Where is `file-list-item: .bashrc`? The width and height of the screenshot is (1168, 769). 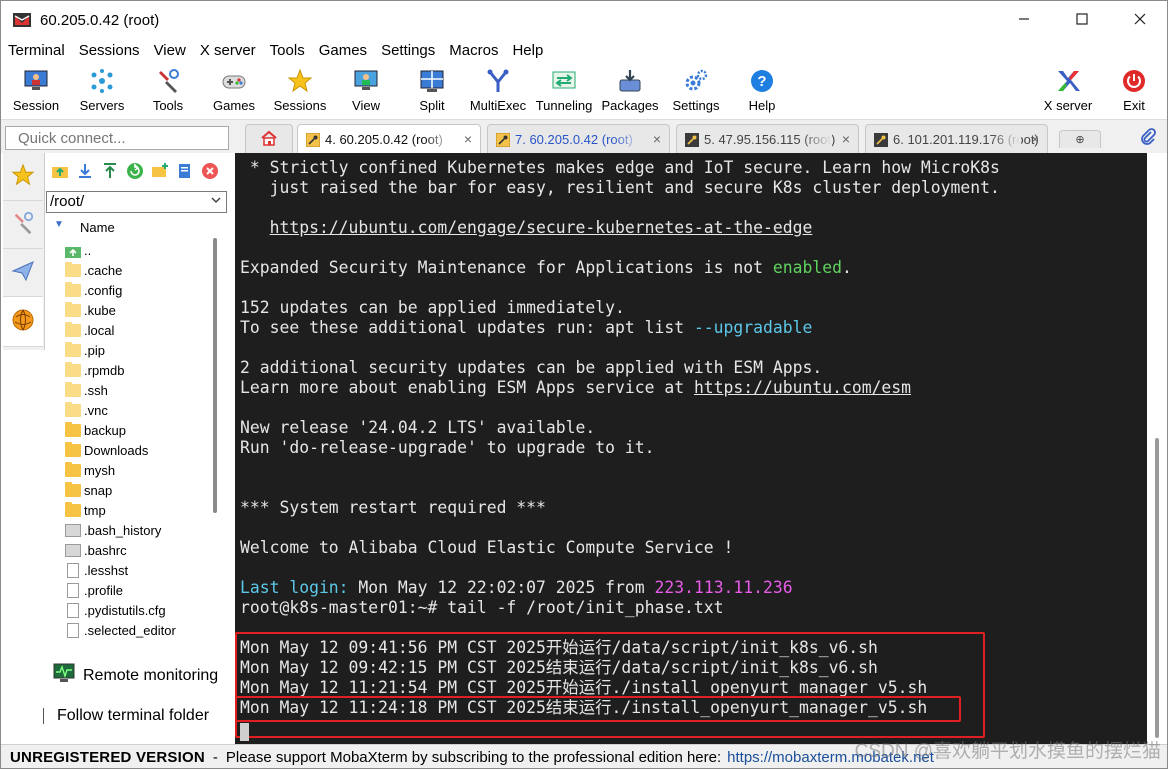 file-list-item: .bashrc is located at coordinates (140, 550).